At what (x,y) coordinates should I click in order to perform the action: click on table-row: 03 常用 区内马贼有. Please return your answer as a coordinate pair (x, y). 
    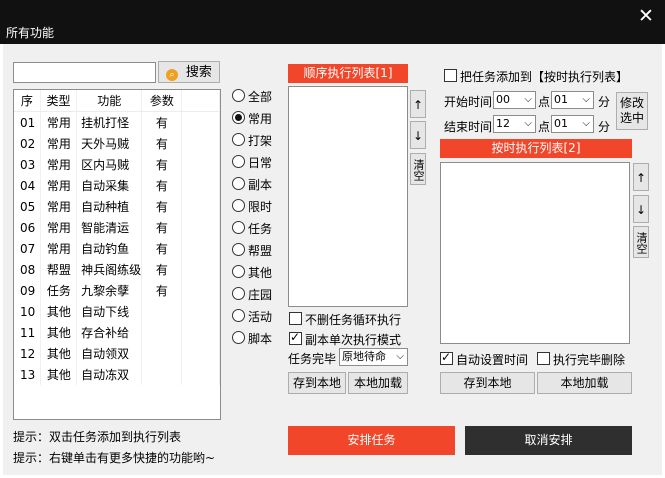
    Looking at the image, I should click on (117, 164).